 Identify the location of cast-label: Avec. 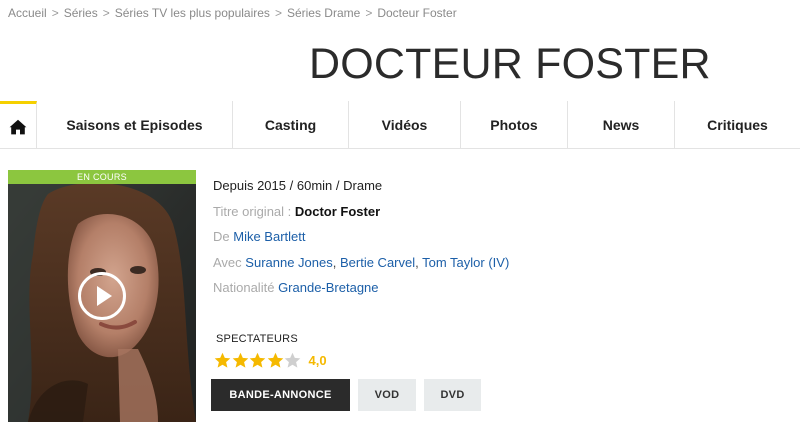
(227, 262).